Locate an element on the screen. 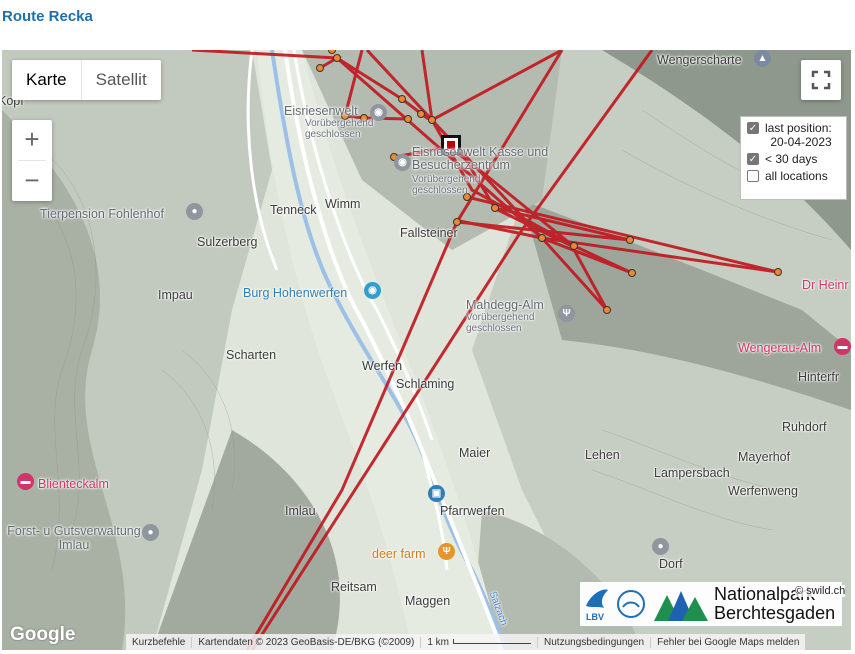 The image size is (855, 654). place-pfarrwerfen: Pfarrwerfen is located at coordinates (472, 511).